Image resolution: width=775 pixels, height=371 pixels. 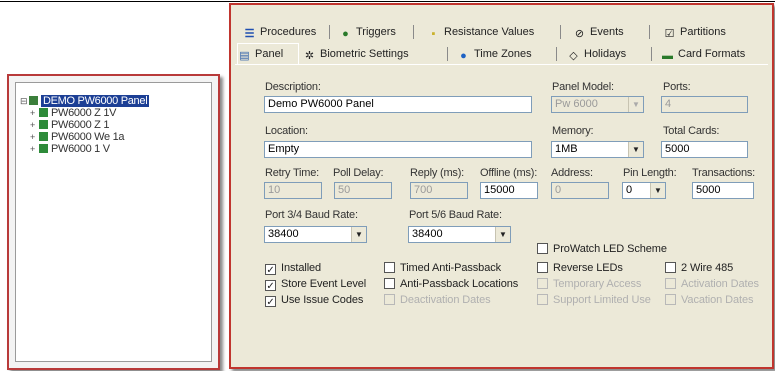 I want to click on holidays-icon: ◇, so click(x=573, y=56).